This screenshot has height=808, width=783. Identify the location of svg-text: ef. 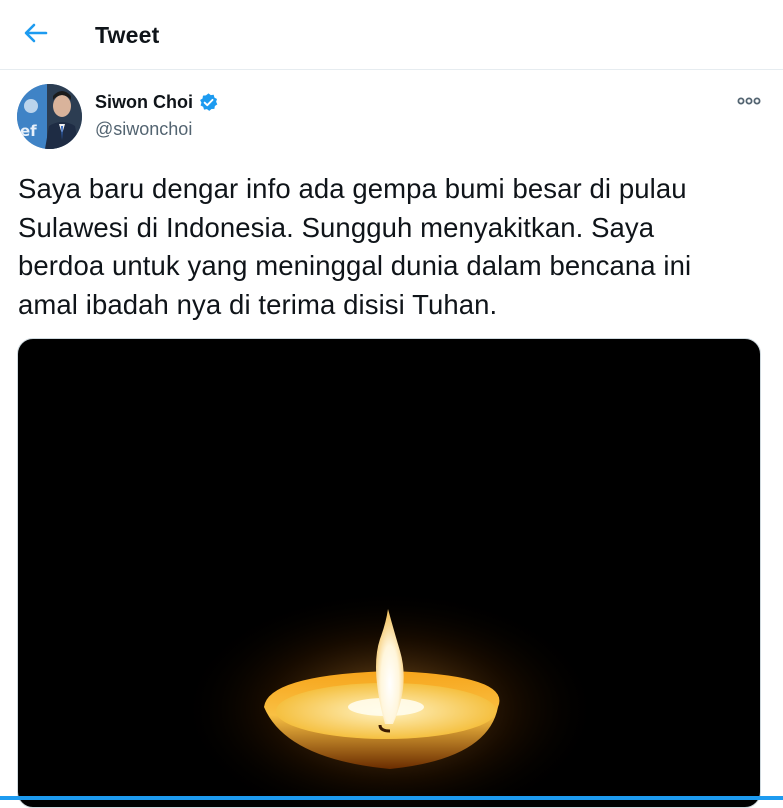
(28, 131).